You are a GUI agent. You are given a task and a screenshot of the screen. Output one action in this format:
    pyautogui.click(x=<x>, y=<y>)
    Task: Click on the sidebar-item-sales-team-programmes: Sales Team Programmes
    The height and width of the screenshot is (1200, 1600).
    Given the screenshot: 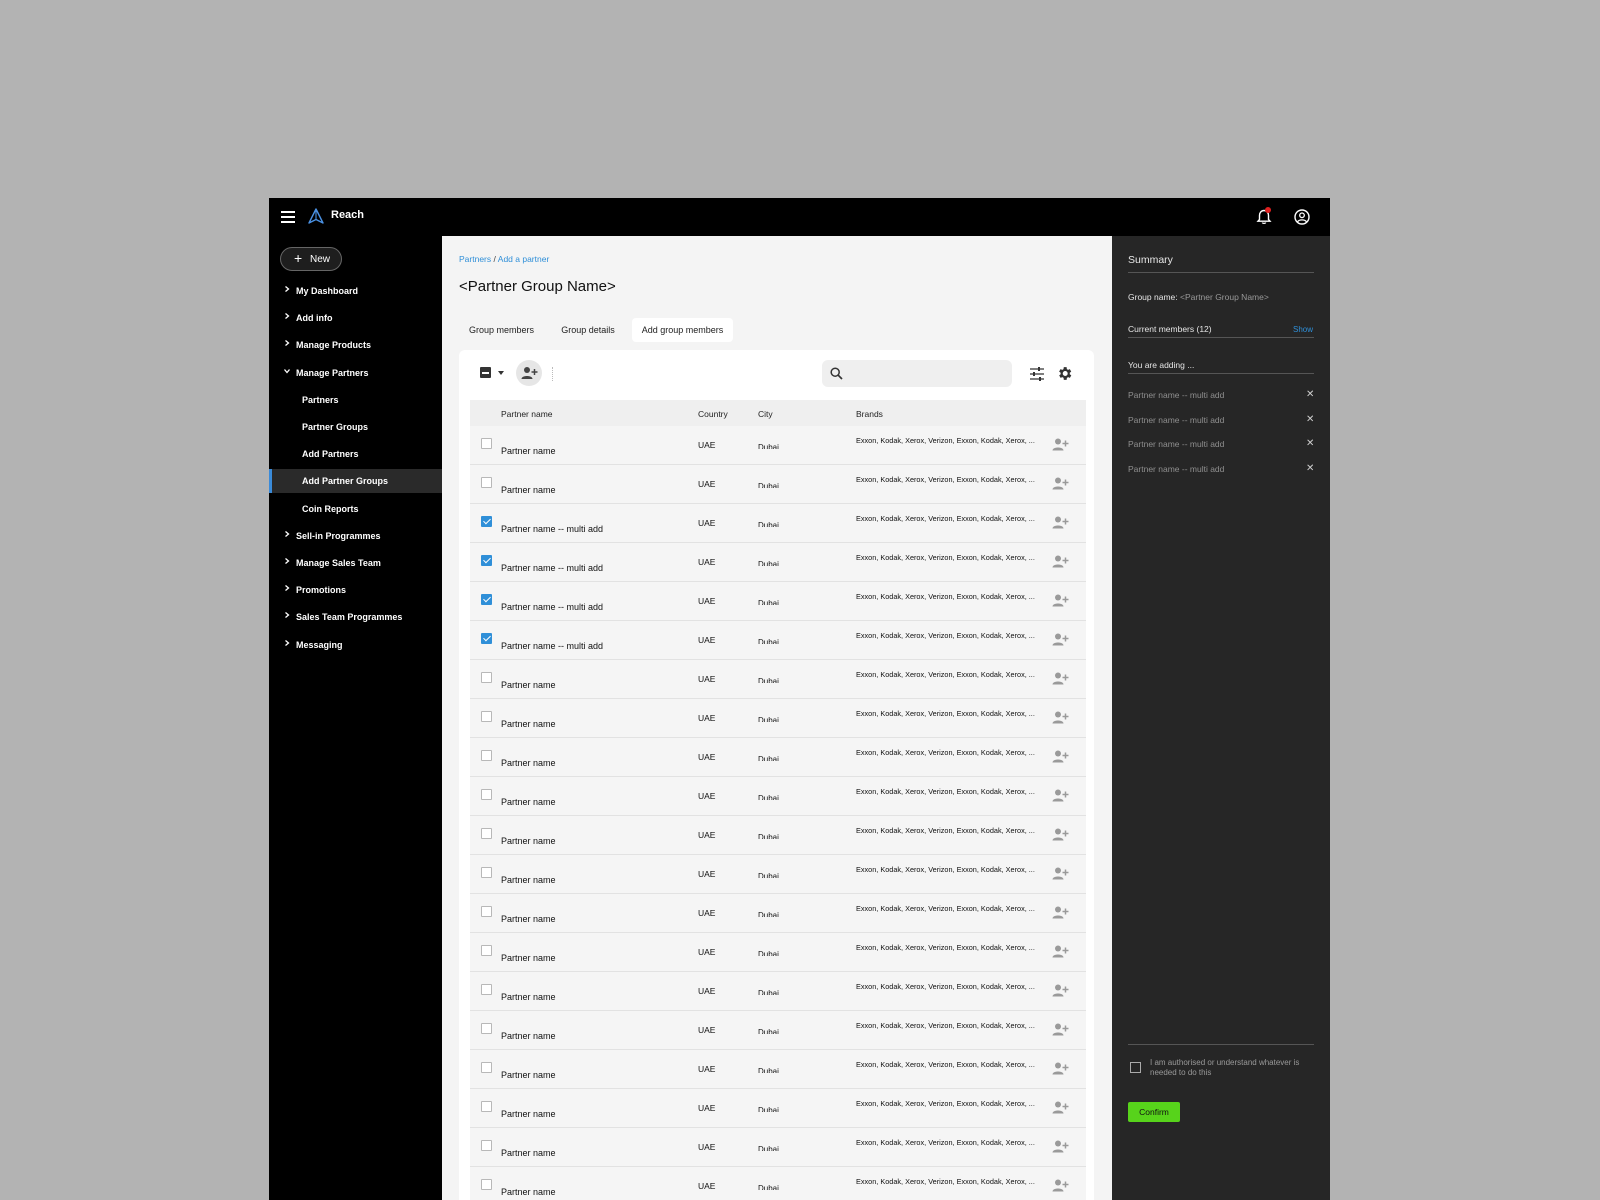 What is the action you would take?
    pyautogui.click(x=355, y=617)
    